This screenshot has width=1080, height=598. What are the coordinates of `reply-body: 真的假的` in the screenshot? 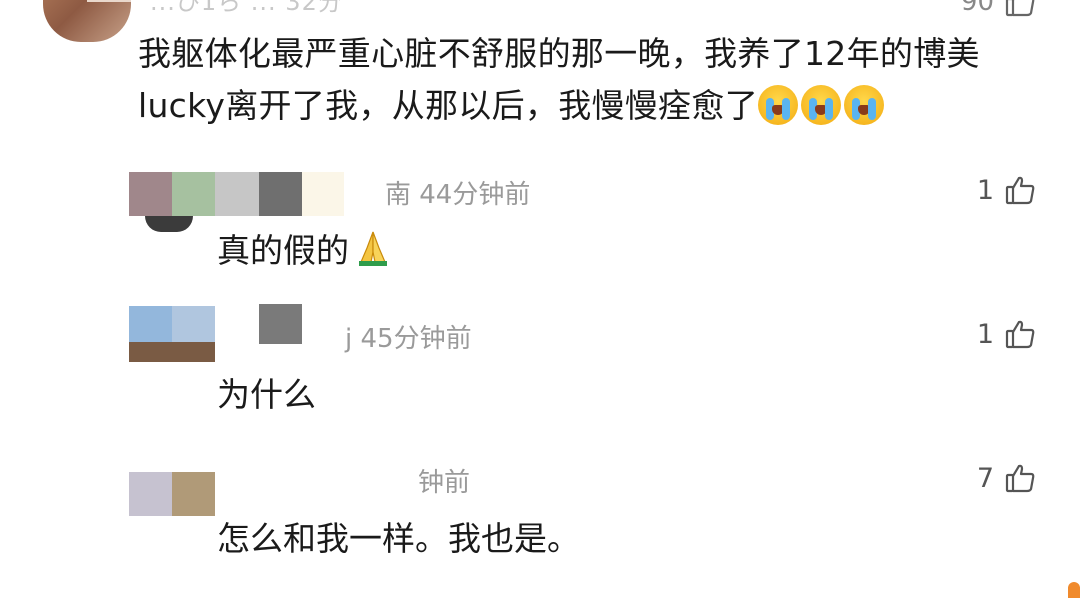 It's located at (283, 250).